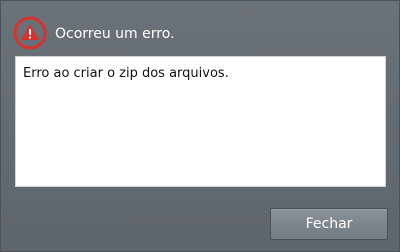  I want to click on close-button: Fechar, so click(329, 224).